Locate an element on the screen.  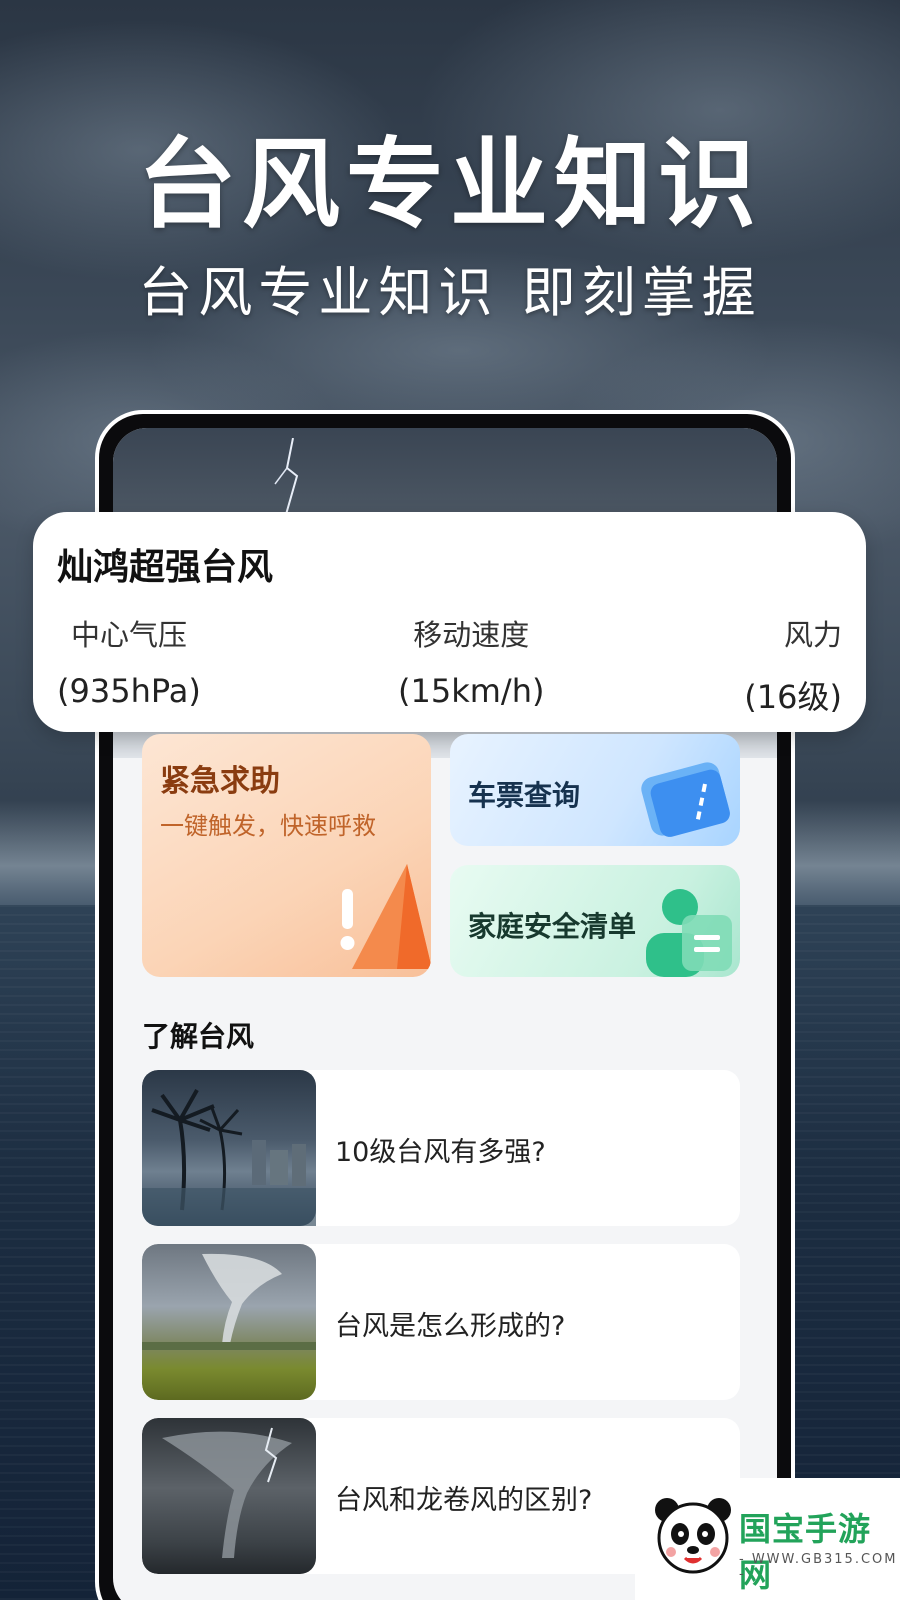
article-title: 台风是怎么形成的? is located at coordinates (450, 1326).